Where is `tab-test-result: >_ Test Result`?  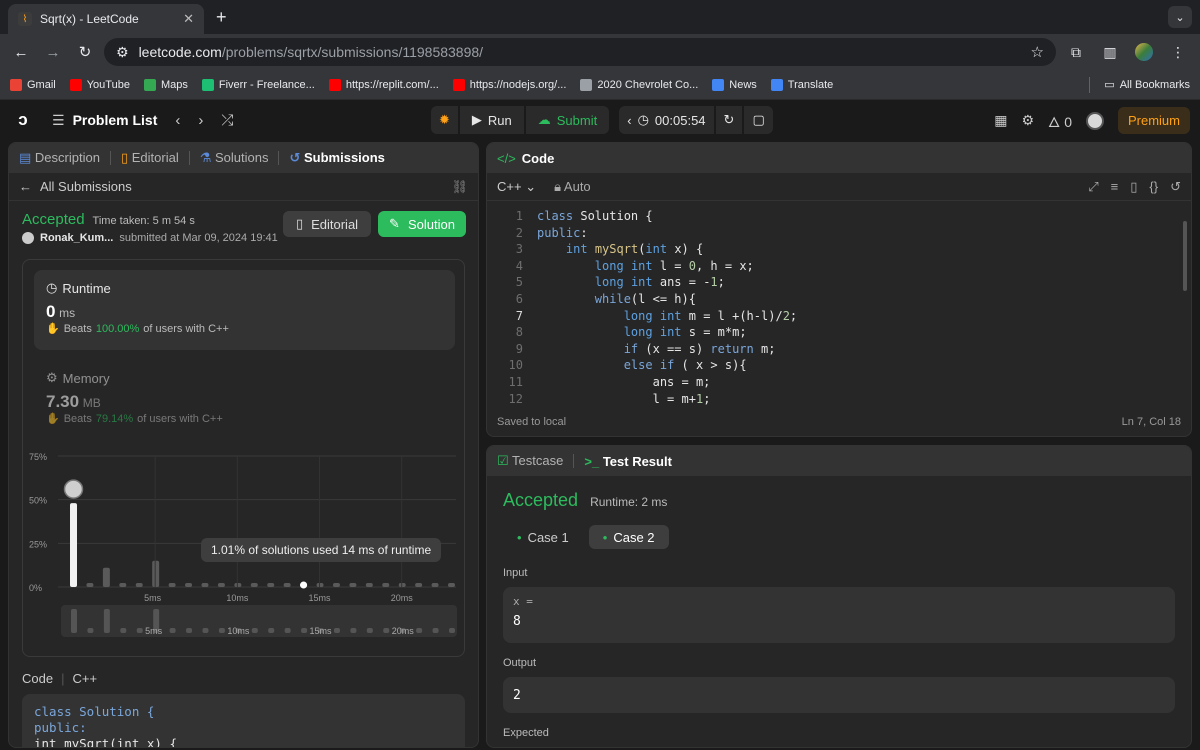 tab-test-result: >_ Test Result is located at coordinates (628, 461).